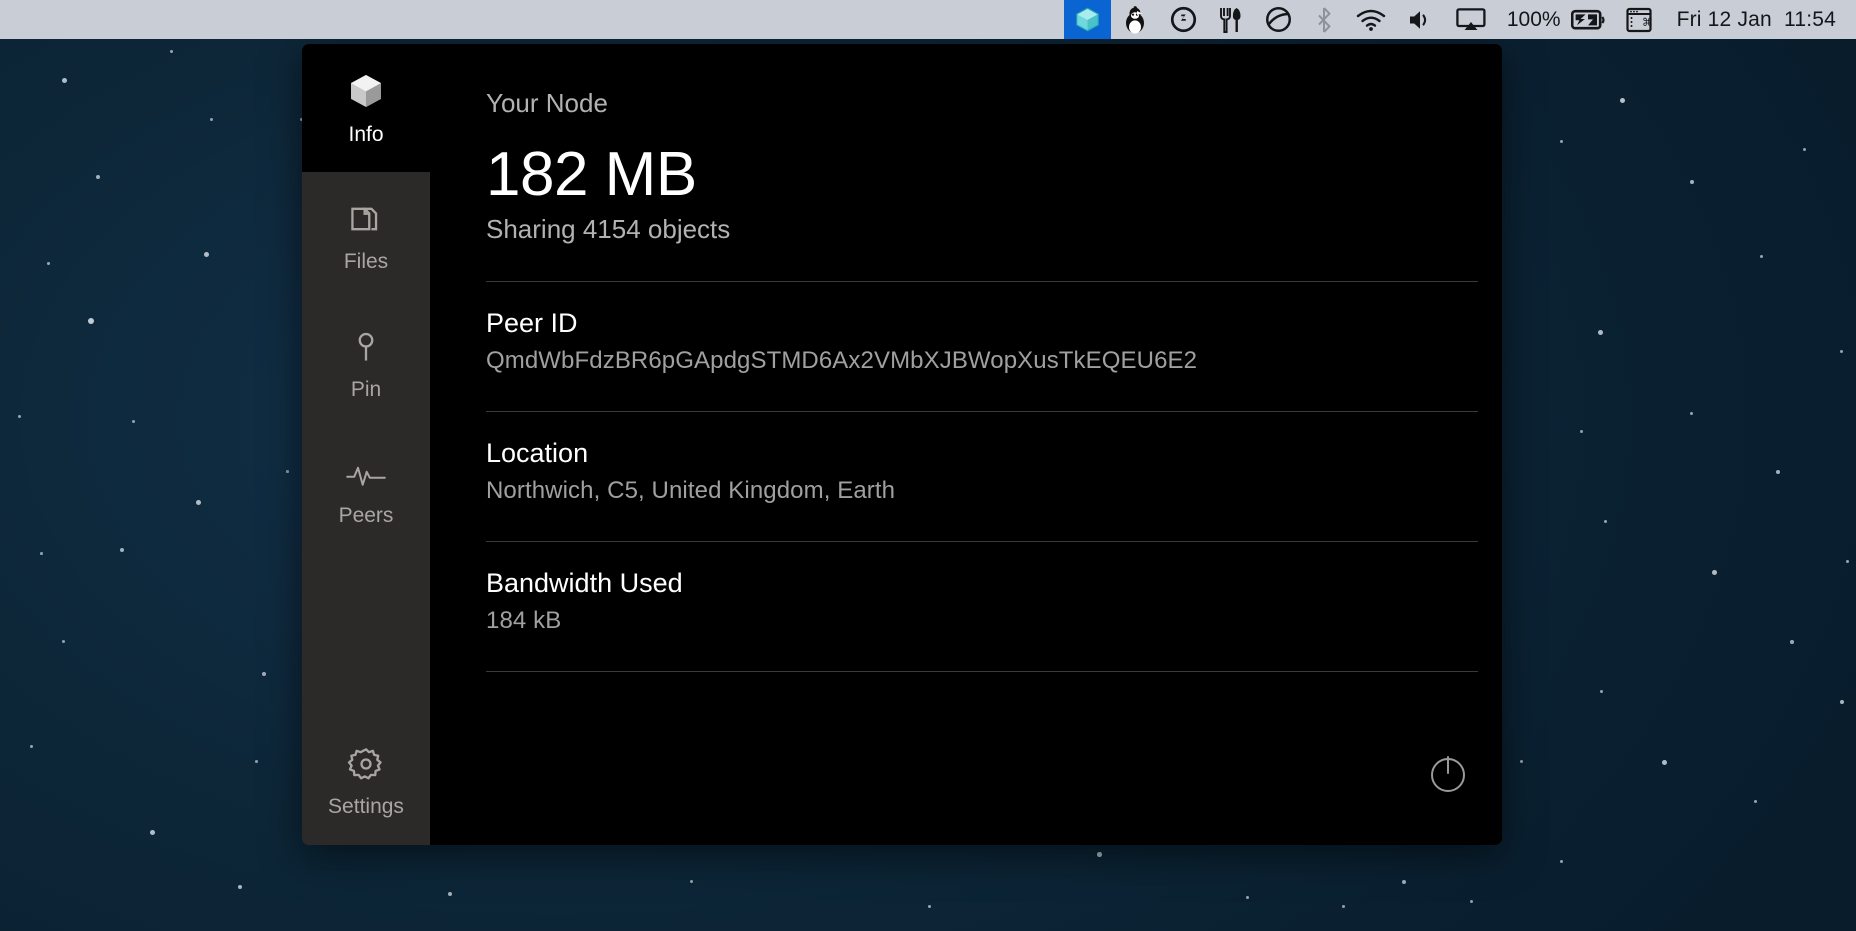  What do you see at coordinates (366, 347) in the screenshot?
I see `pin-icon` at bounding box center [366, 347].